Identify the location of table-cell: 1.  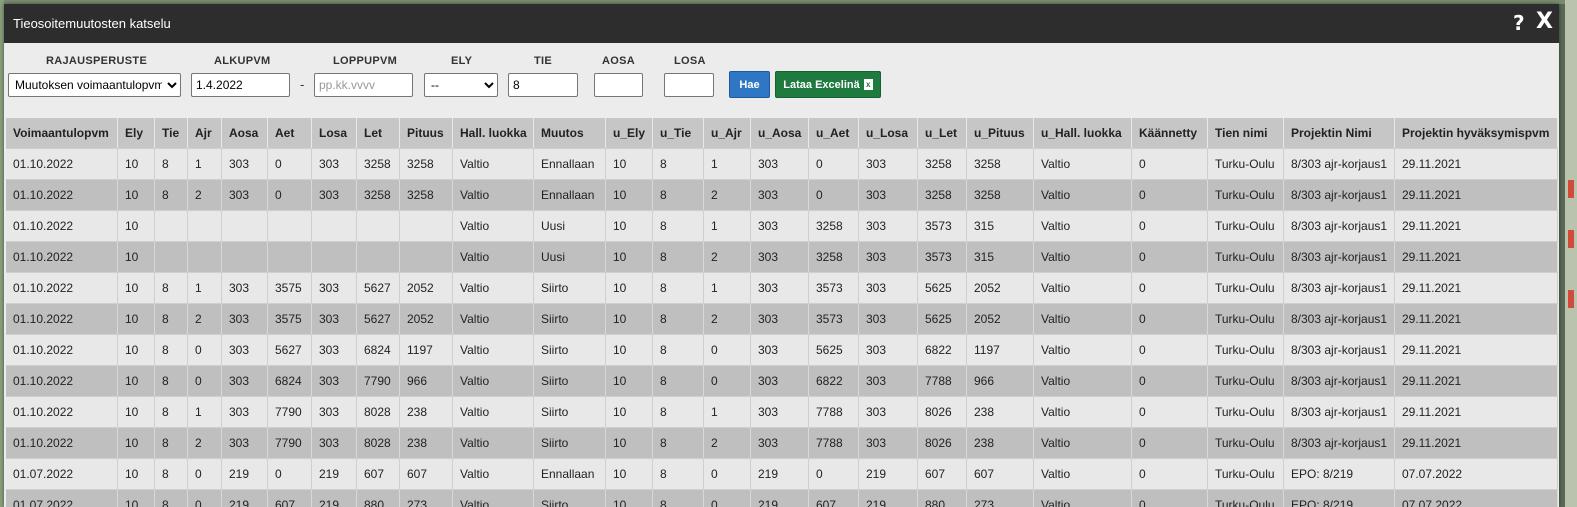
(205, 163).